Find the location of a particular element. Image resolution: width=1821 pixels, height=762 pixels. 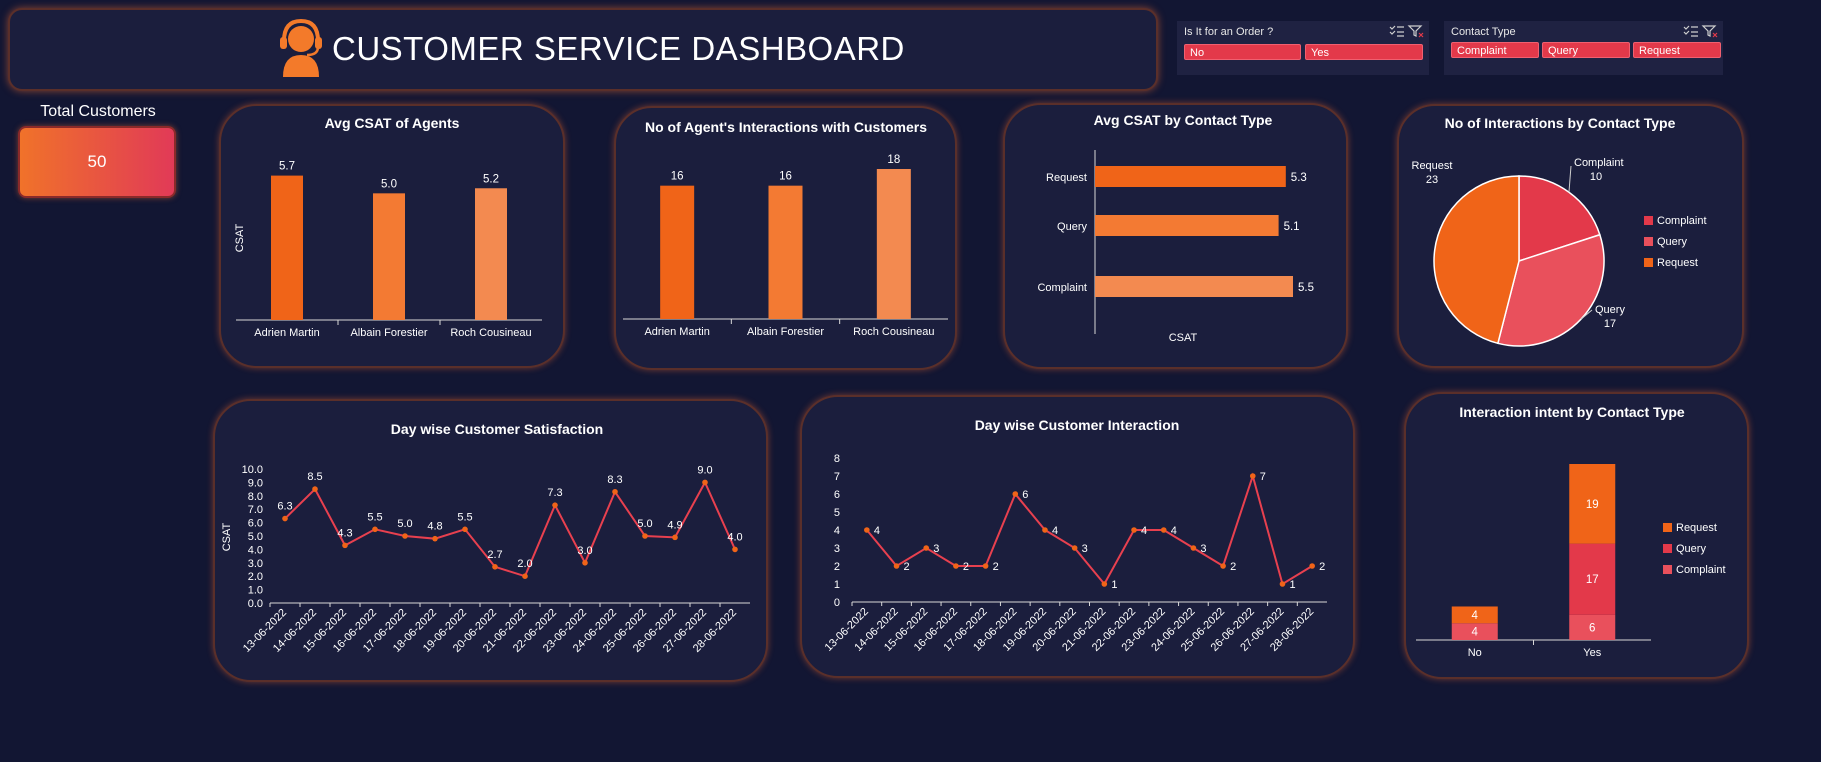

x-tick-label: Adrien Martin is located at coordinates (676, 332).